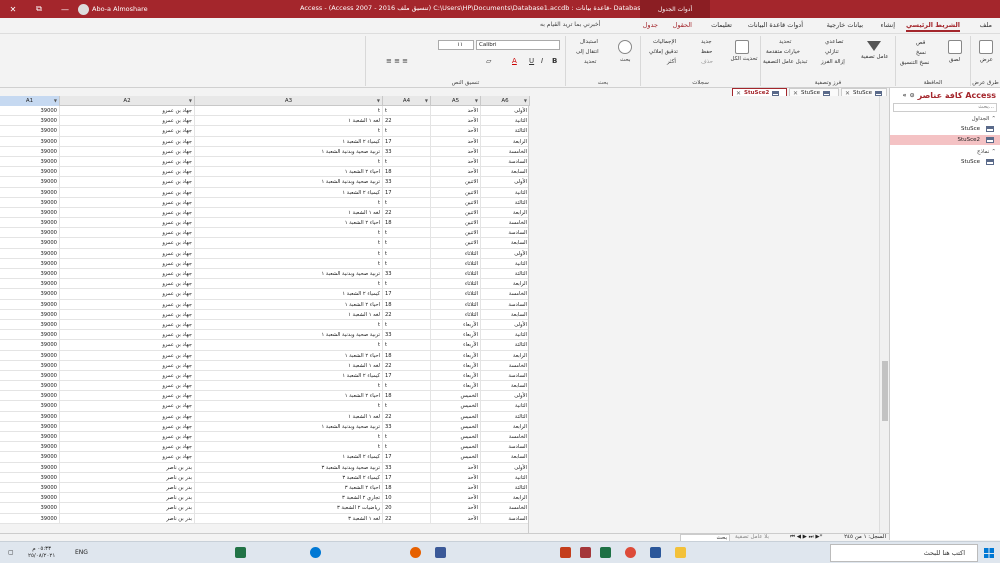 The height and width of the screenshot is (563, 1000). Describe the element at coordinates (415, 552) in the screenshot. I see `taskbar-app-firefox` at that location.